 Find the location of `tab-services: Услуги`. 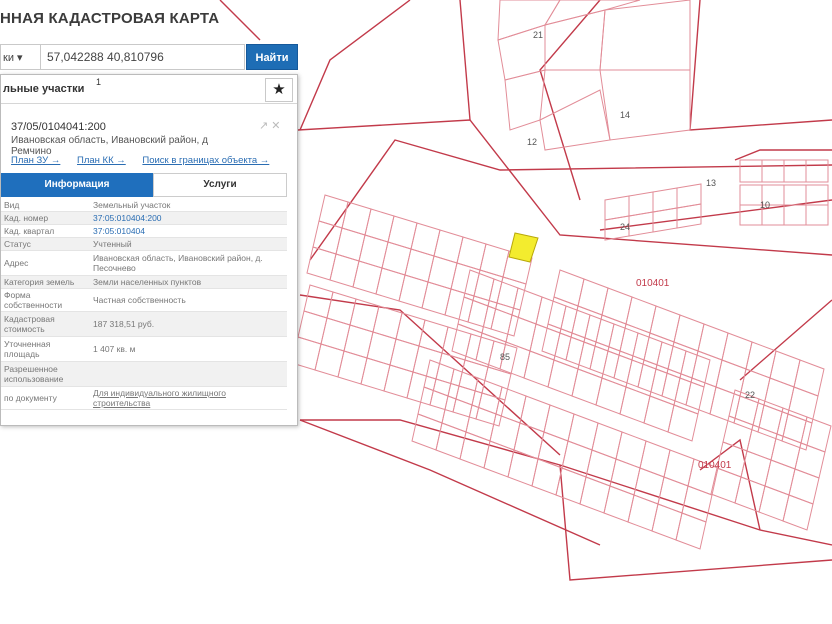

tab-services: Услуги is located at coordinates (220, 185).